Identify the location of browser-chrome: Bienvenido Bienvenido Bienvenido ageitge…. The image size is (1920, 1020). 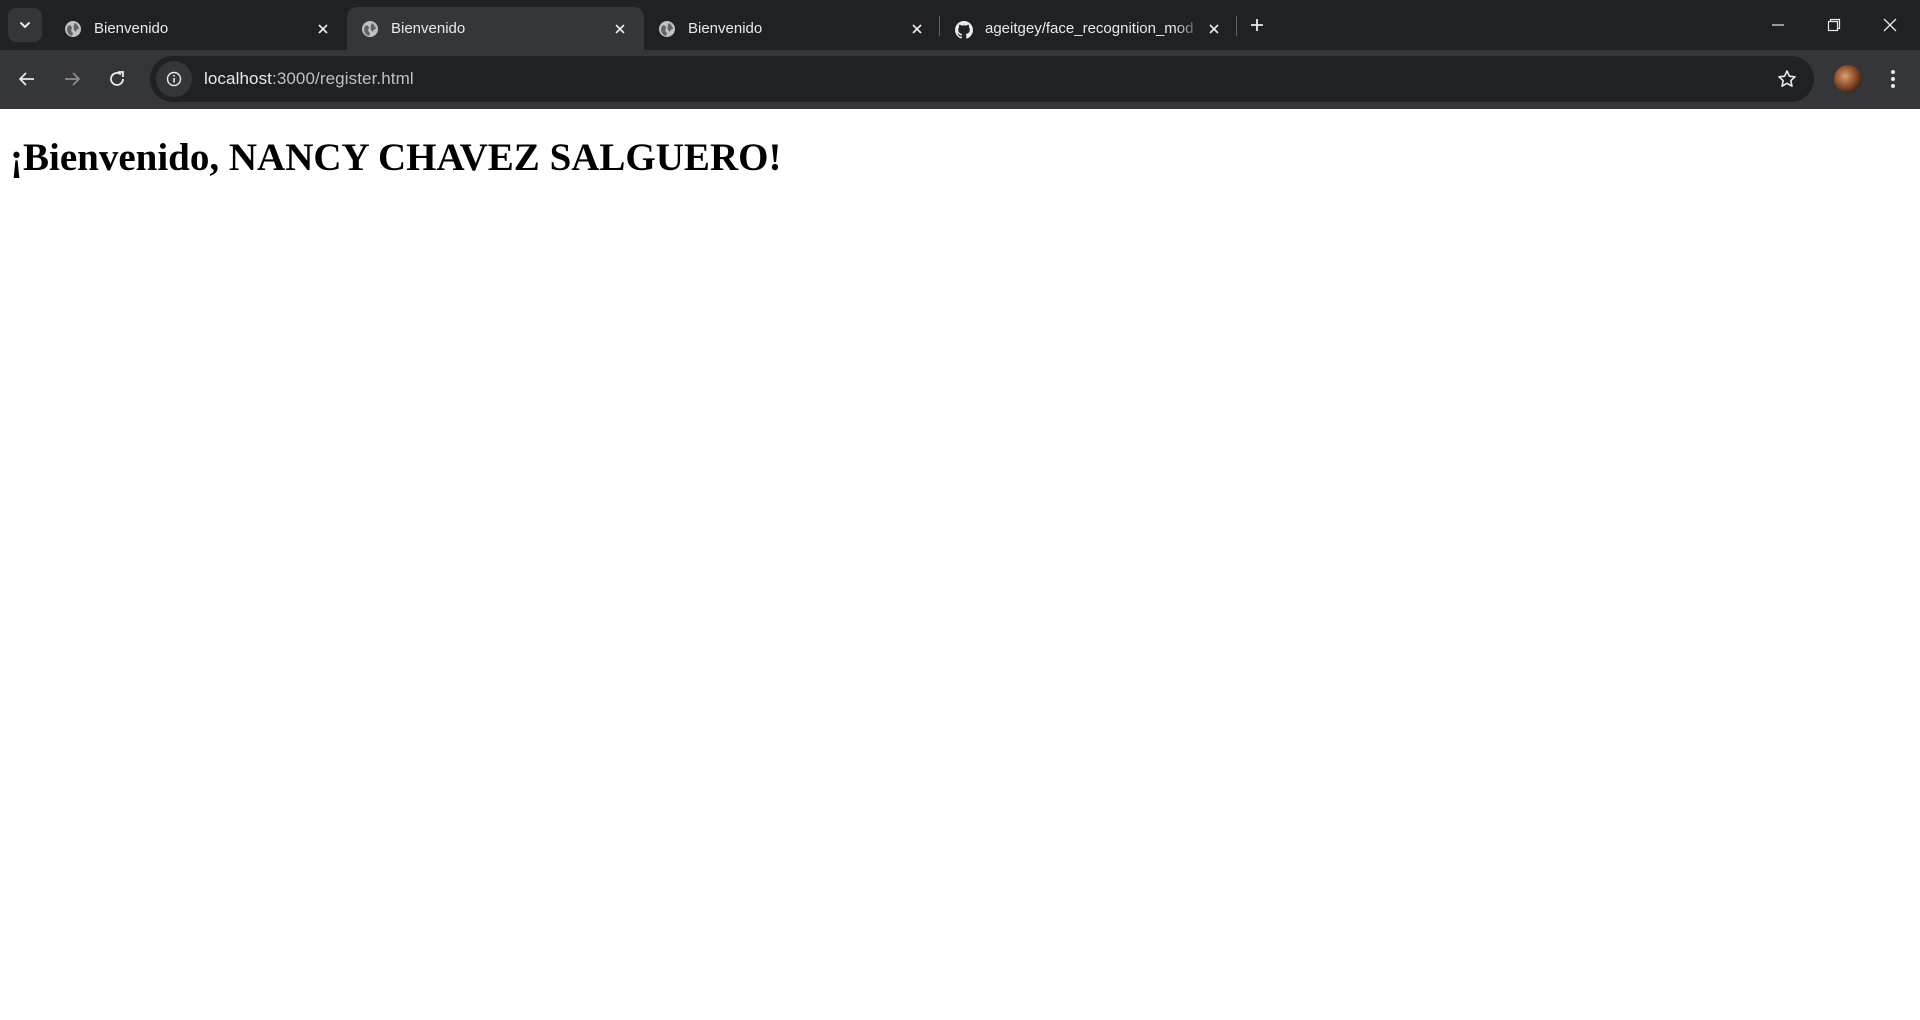
(960, 54).